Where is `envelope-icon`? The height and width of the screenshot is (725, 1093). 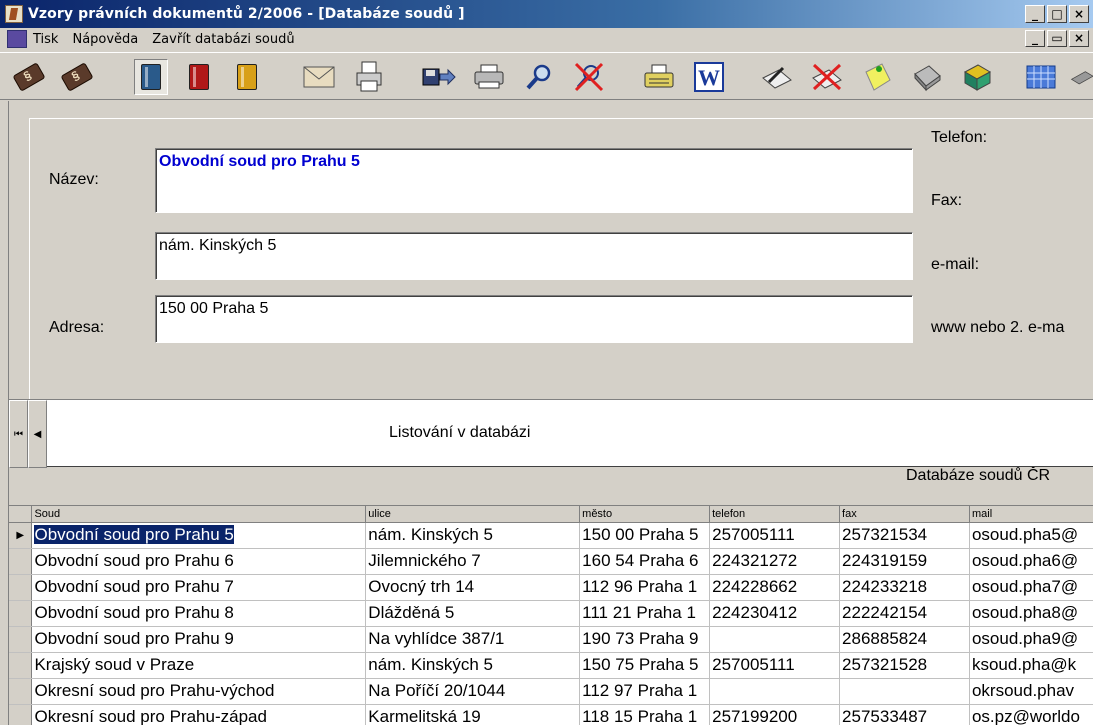 envelope-icon is located at coordinates (319, 77).